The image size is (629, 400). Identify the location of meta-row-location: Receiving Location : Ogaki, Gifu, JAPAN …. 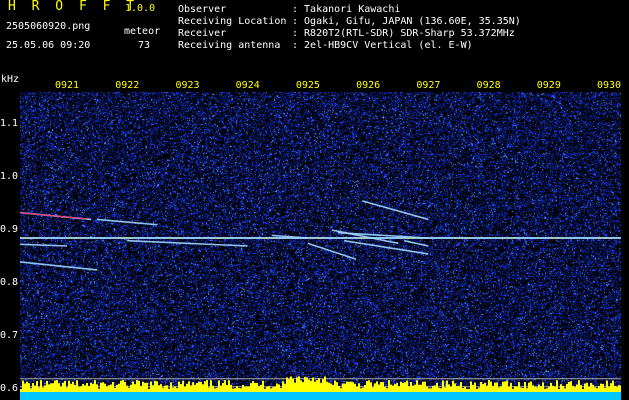
(349, 22).